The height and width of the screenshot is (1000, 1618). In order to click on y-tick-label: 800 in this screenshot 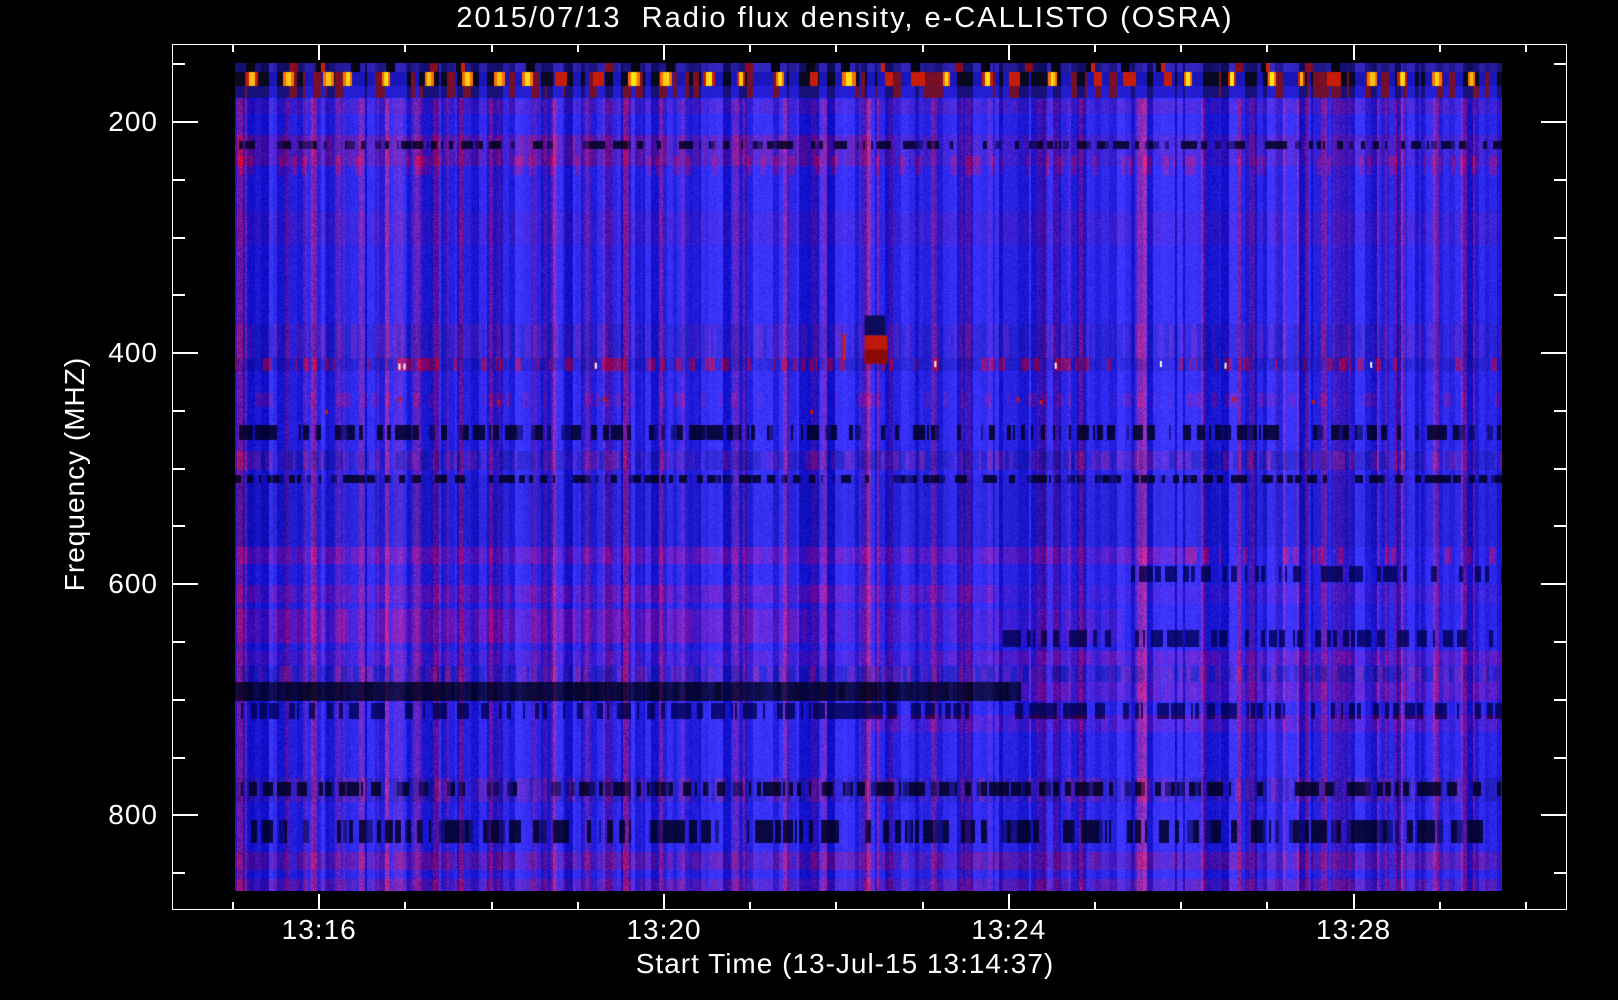, I will do `click(133, 815)`.